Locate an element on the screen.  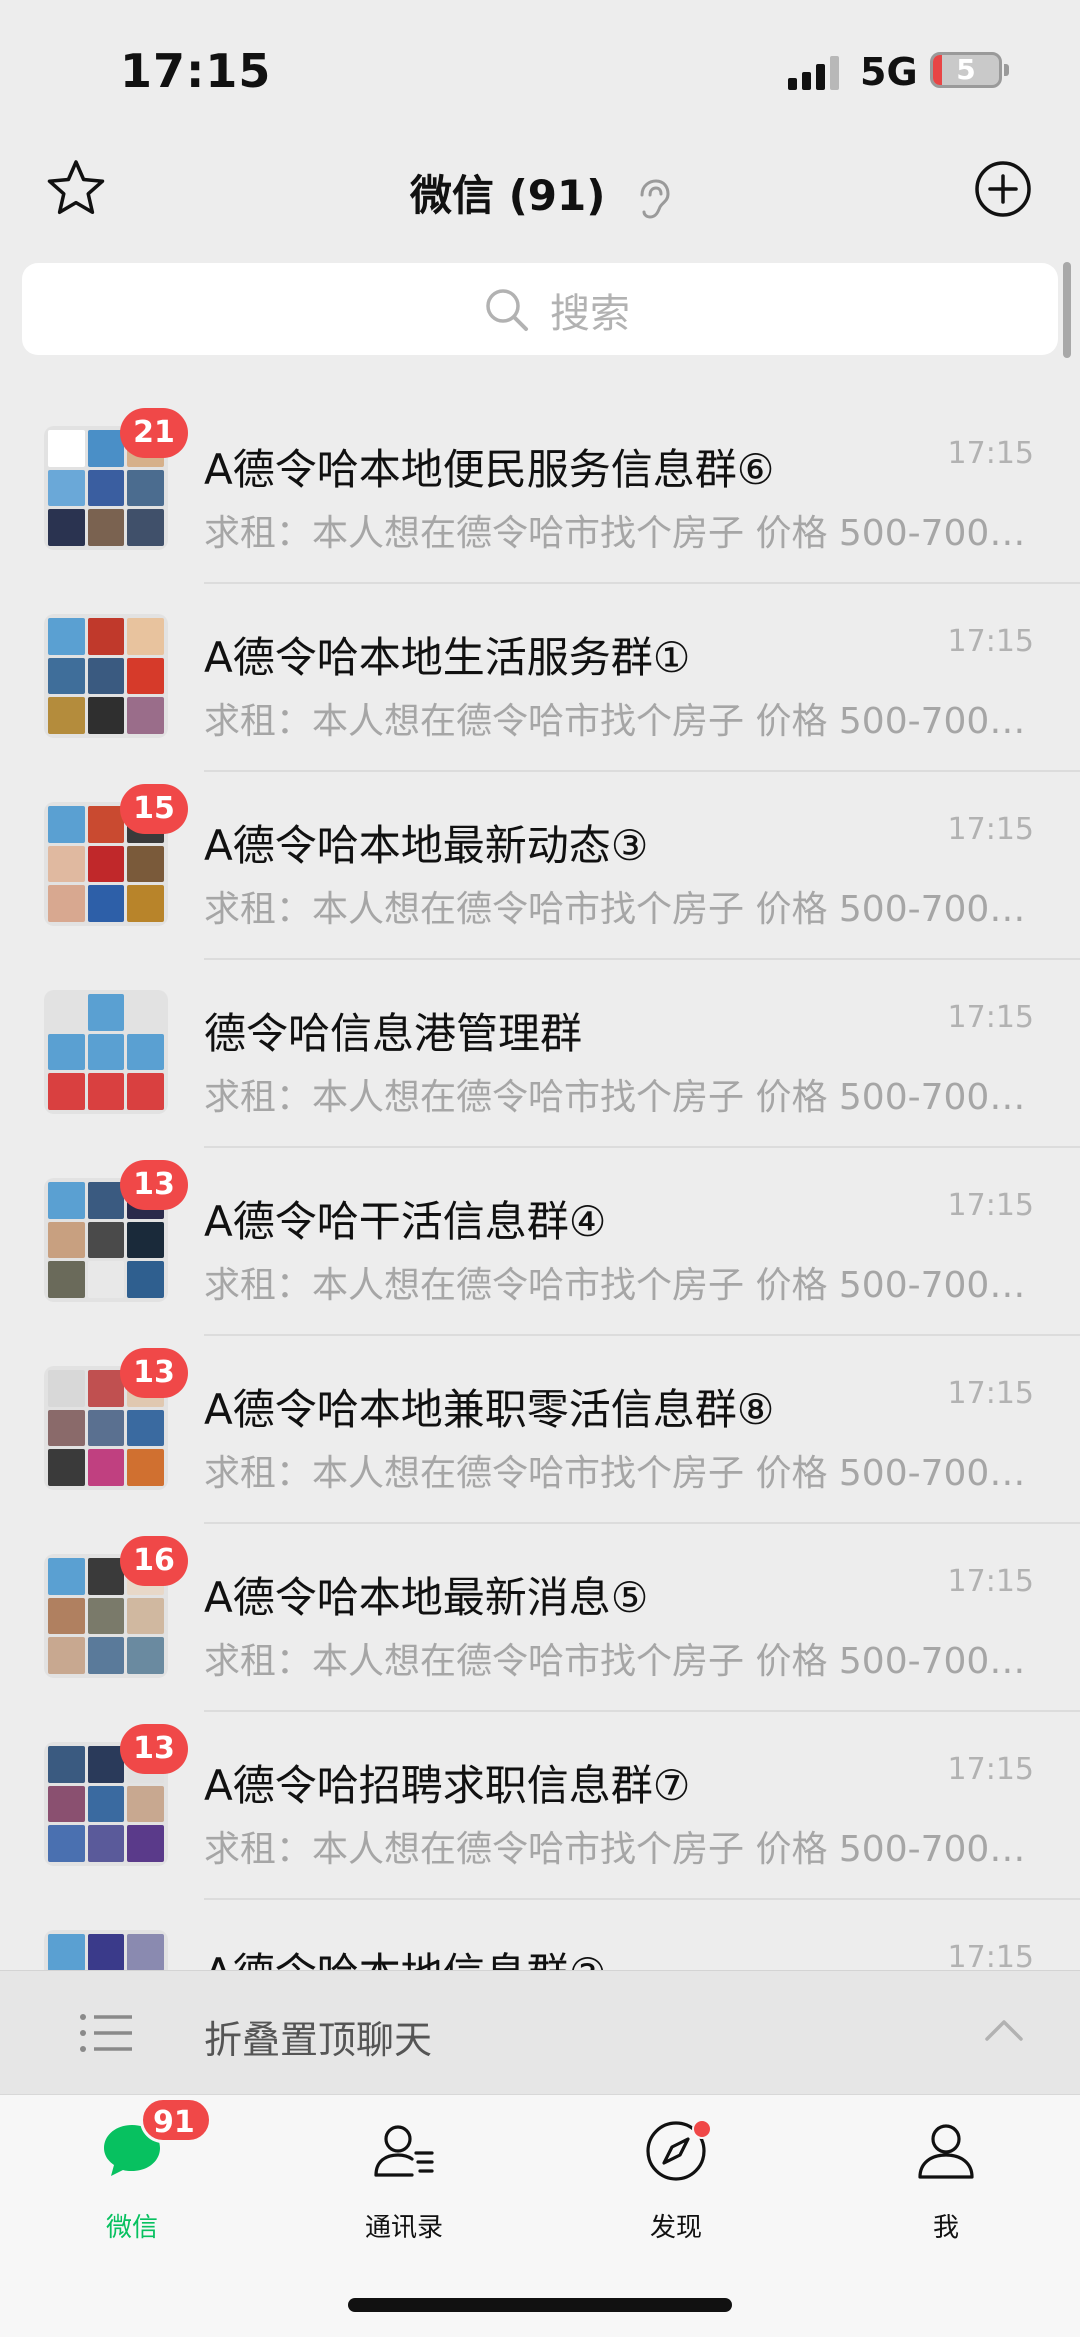
tab-contacts: 通讯录 is located at coordinates (404, 2189).